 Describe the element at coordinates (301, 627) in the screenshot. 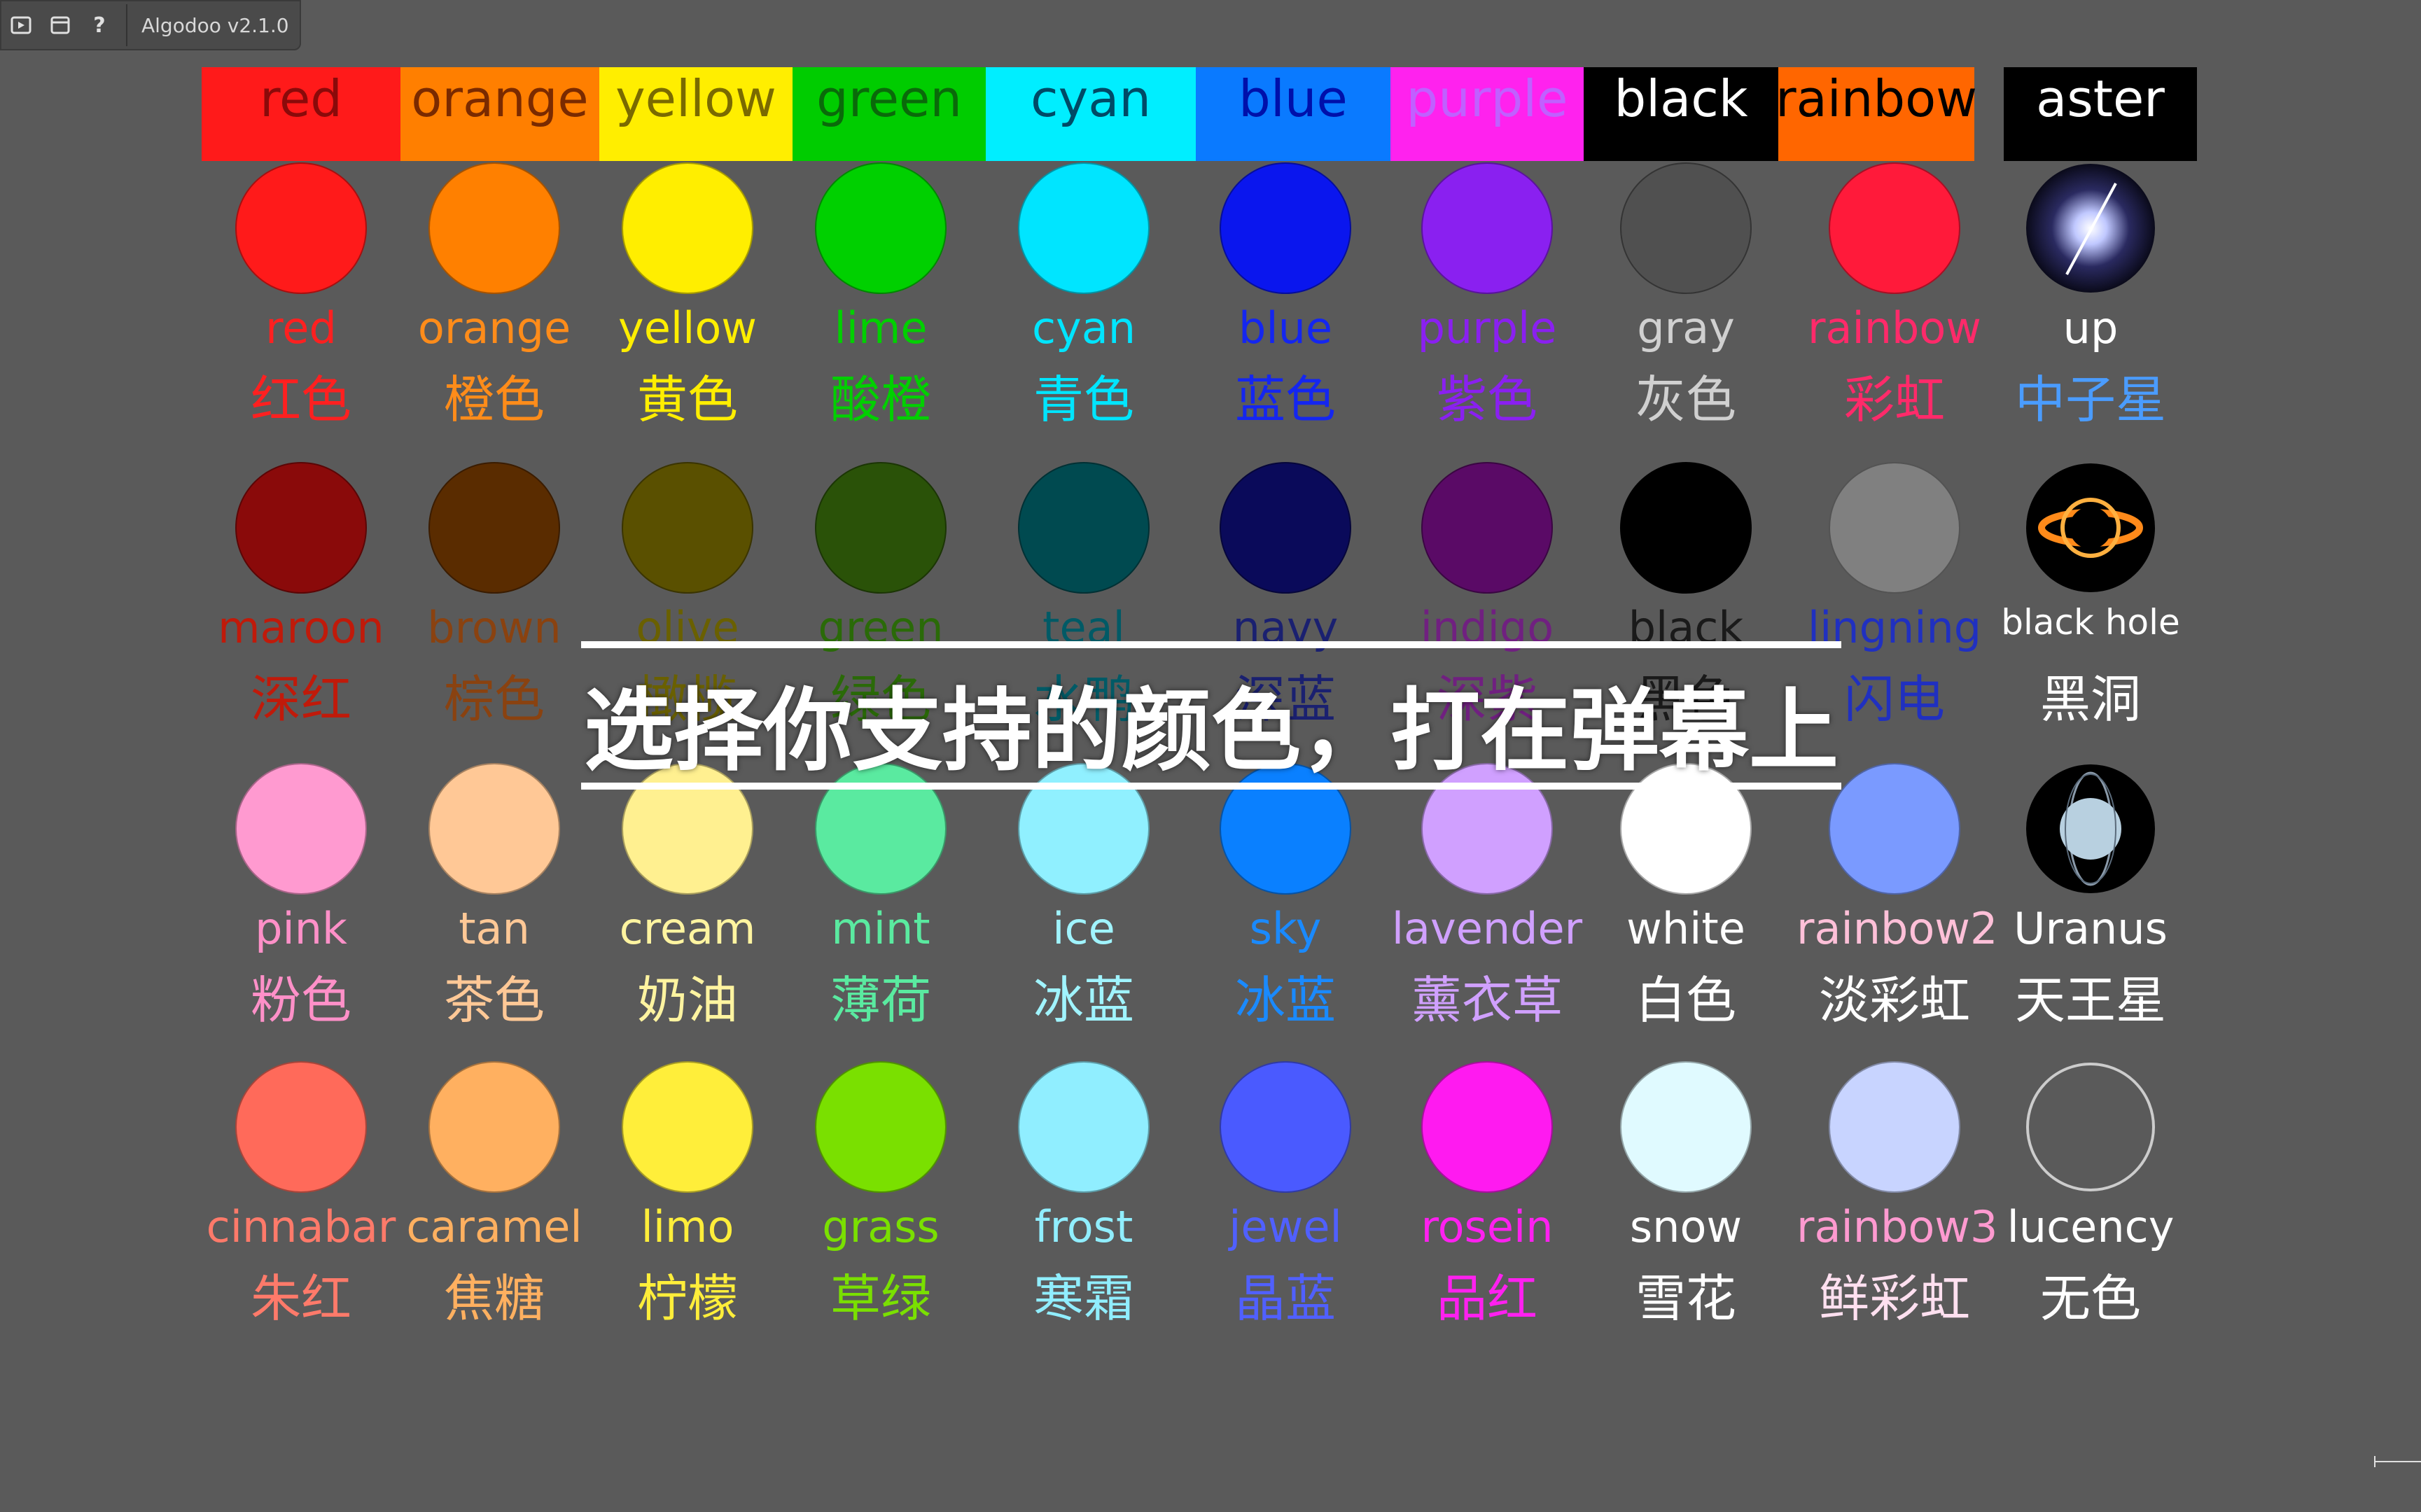

I see `color-name-en: maroon` at that location.